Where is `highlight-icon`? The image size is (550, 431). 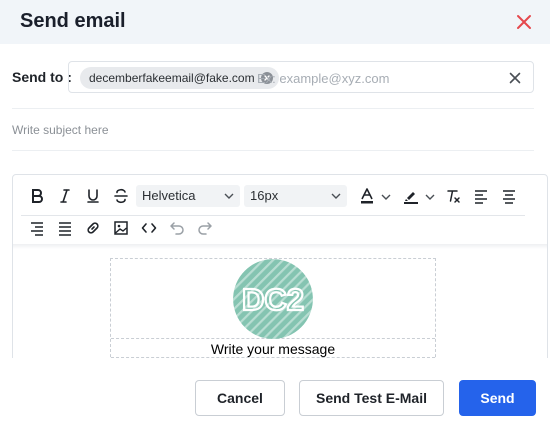 highlight-icon is located at coordinates (411, 198).